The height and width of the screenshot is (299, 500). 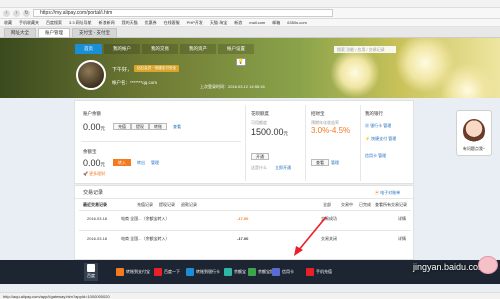 I want to click on bank-card-link: ▦ 银行卡 管理, so click(x=378, y=126).